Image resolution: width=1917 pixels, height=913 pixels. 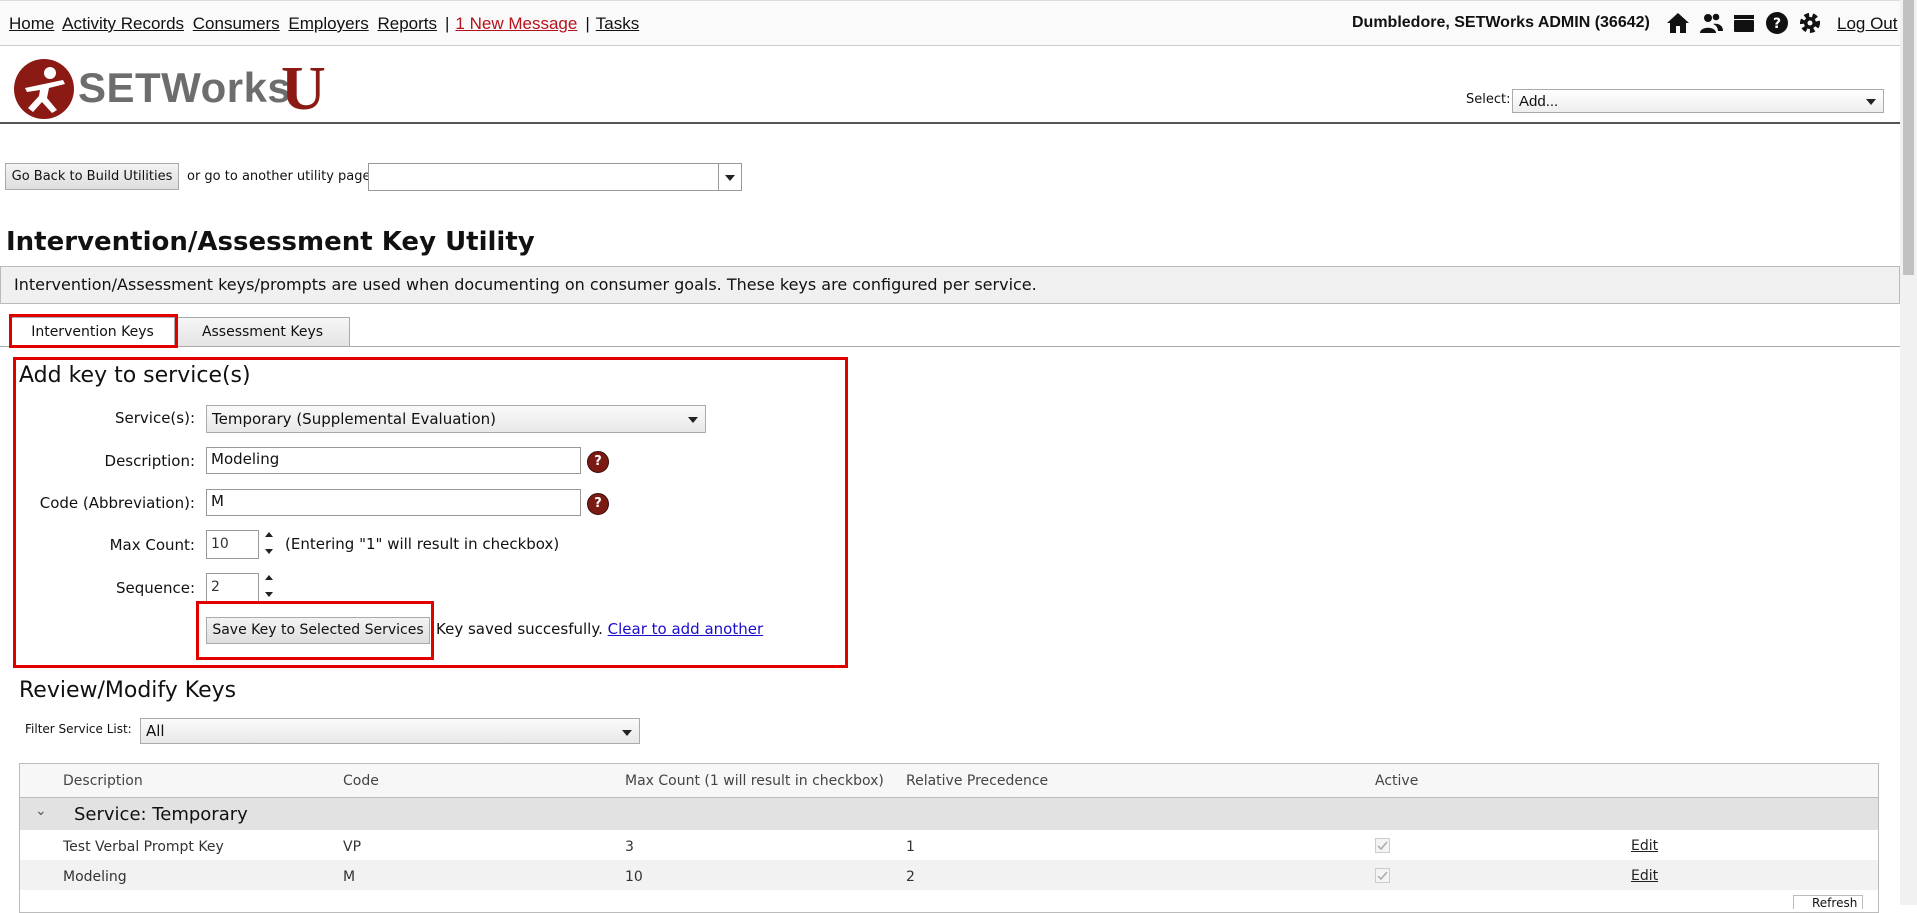 I want to click on row-precedence: 2, so click(x=910, y=877).